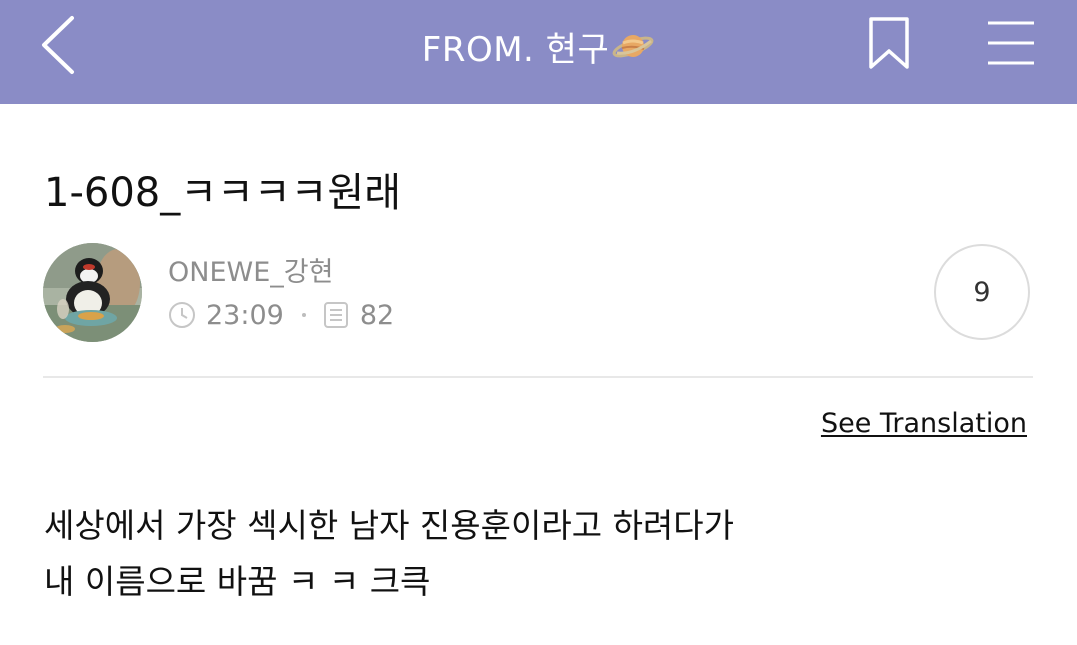 This screenshot has height=645, width=1077. Describe the element at coordinates (377, 315) in the screenshot. I see `view-count: 82` at that location.